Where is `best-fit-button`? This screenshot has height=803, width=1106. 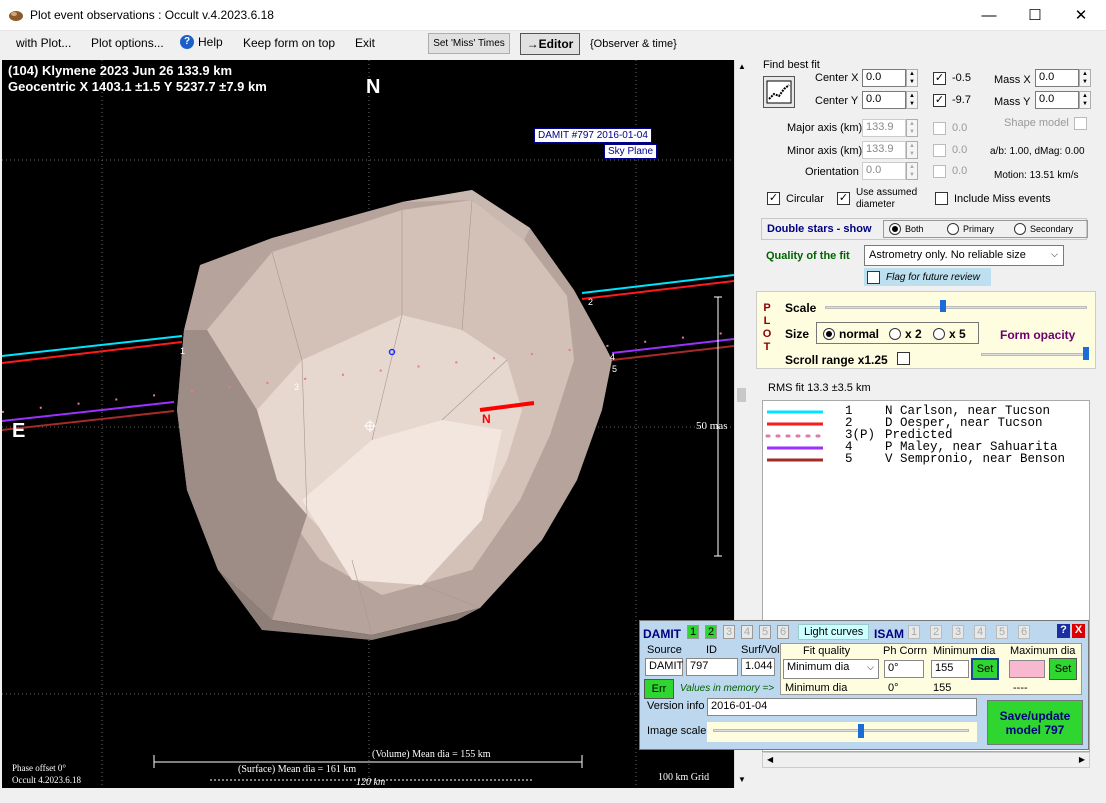
best-fit-button is located at coordinates (779, 92).